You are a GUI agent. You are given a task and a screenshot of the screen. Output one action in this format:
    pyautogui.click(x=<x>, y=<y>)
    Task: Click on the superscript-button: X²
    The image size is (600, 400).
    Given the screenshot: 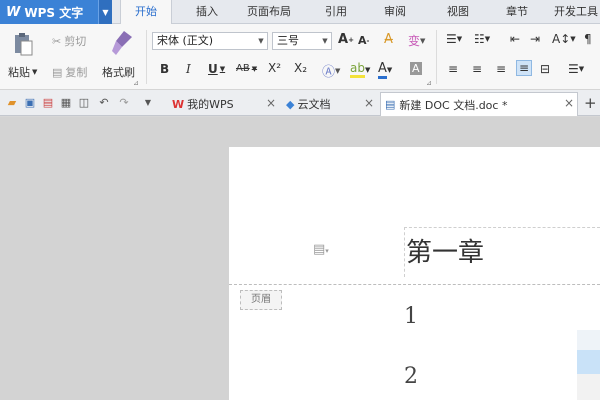 What is the action you would take?
    pyautogui.click(x=274, y=68)
    